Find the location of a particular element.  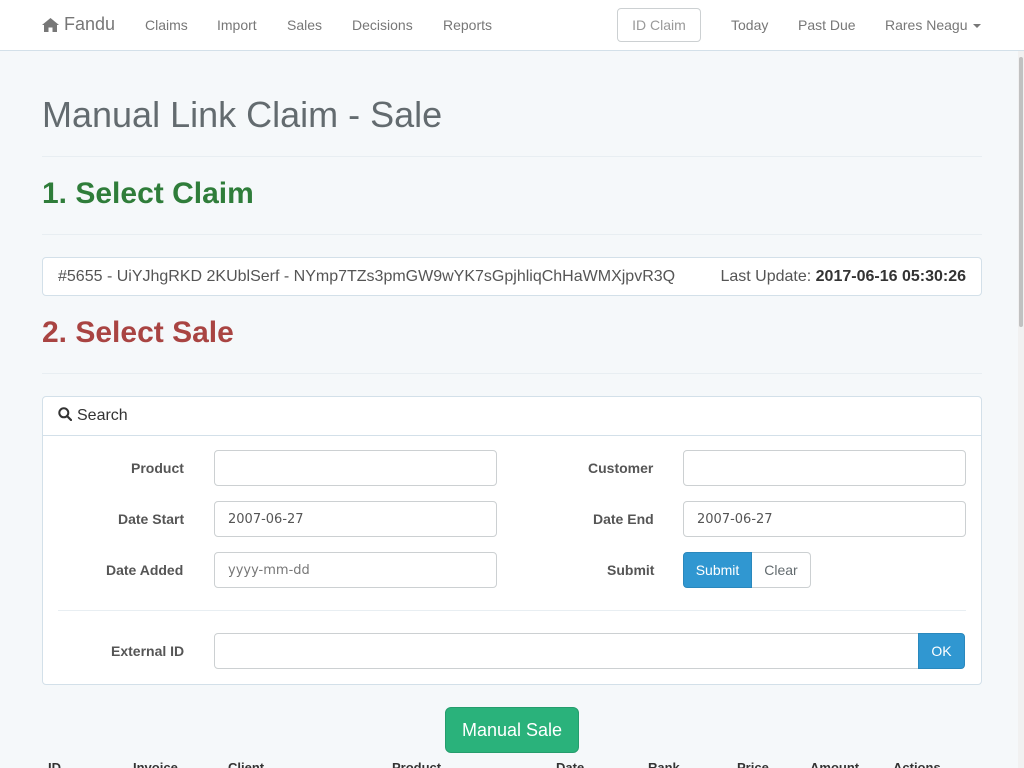

ok-button: OK is located at coordinates (941, 651).